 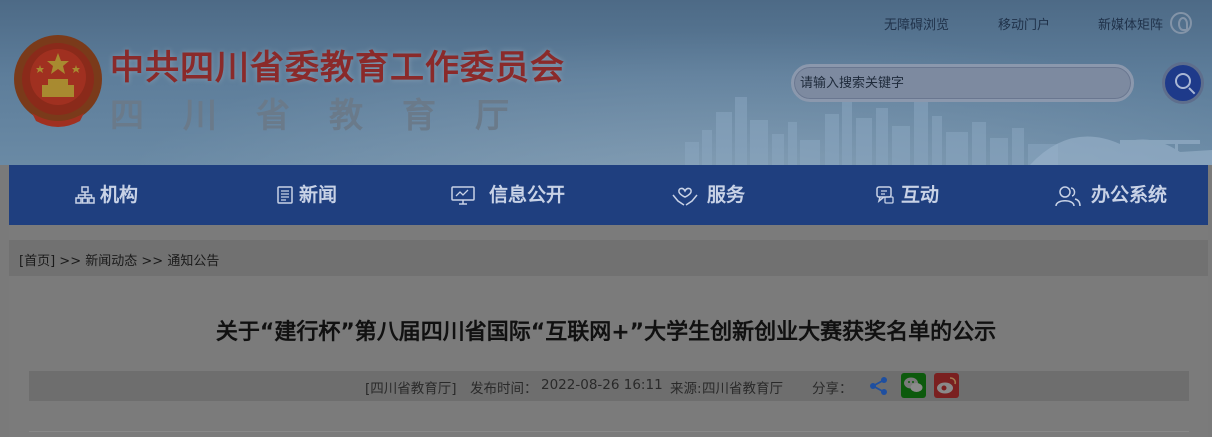 What do you see at coordinates (463, 195) in the screenshot?
I see `monitor-icon` at bounding box center [463, 195].